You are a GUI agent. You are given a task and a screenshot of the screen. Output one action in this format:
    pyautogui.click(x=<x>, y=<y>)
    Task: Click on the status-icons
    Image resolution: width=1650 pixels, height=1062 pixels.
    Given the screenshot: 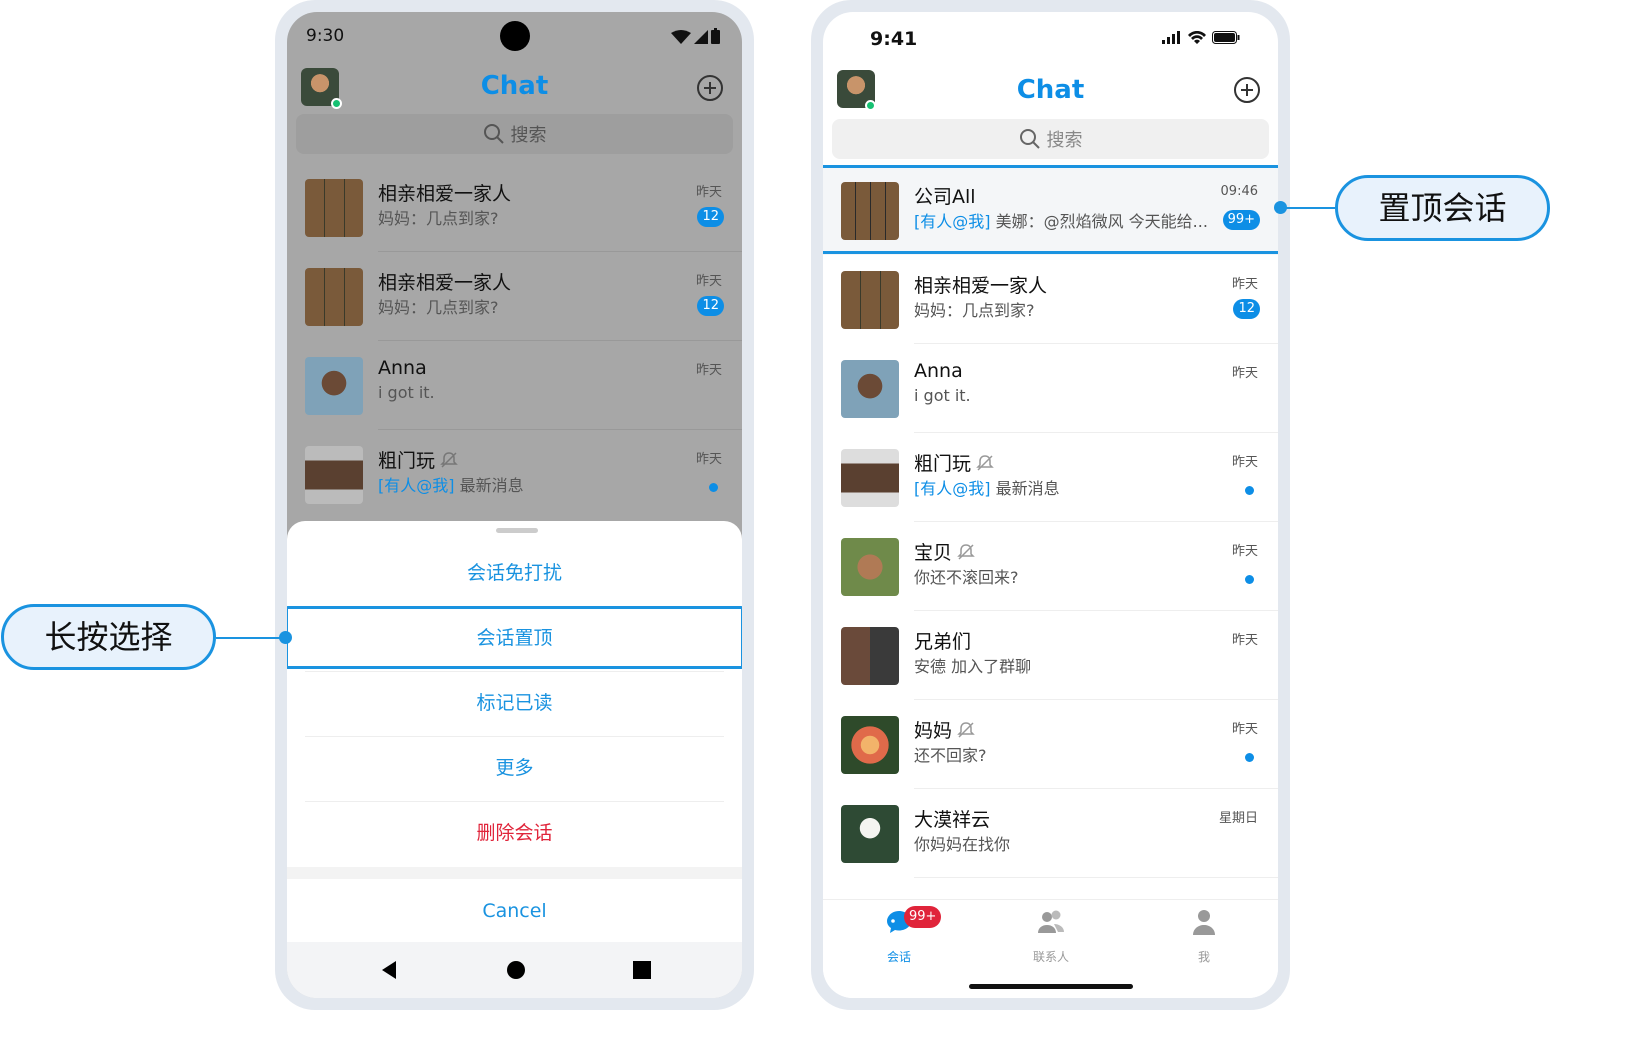 What is the action you would take?
    pyautogui.click(x=695, y=36)
    